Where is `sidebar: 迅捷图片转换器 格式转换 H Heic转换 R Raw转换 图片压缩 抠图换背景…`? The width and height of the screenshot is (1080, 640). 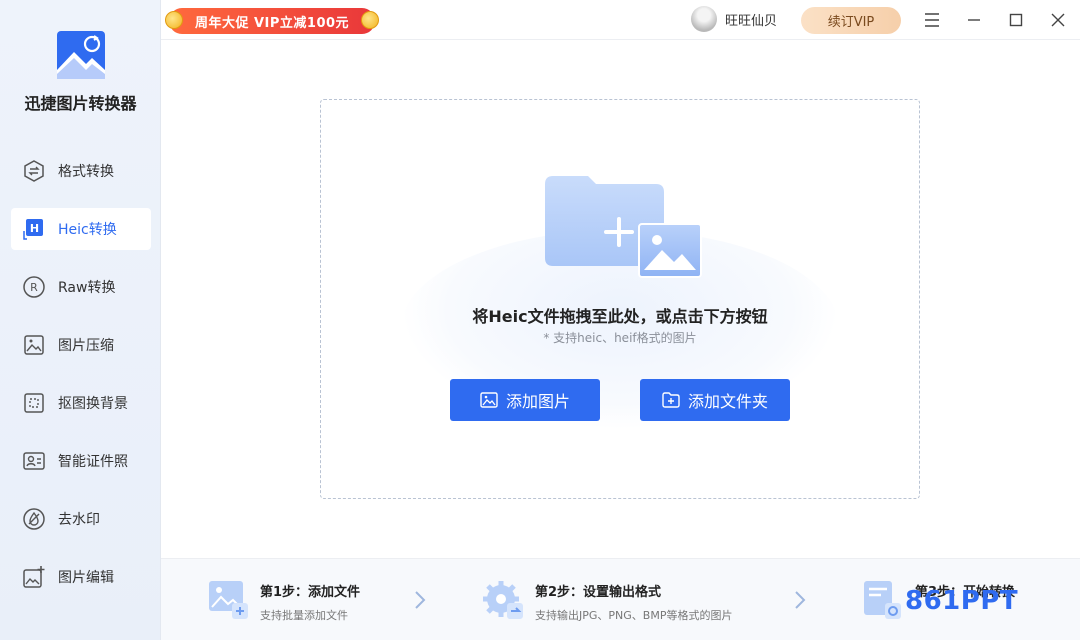
sidebar: 迅捷图片转换器 格式转换 H Heic转换 R Raw转换 图片压缩 抠图换背景… is located at coordinates (80, 320).